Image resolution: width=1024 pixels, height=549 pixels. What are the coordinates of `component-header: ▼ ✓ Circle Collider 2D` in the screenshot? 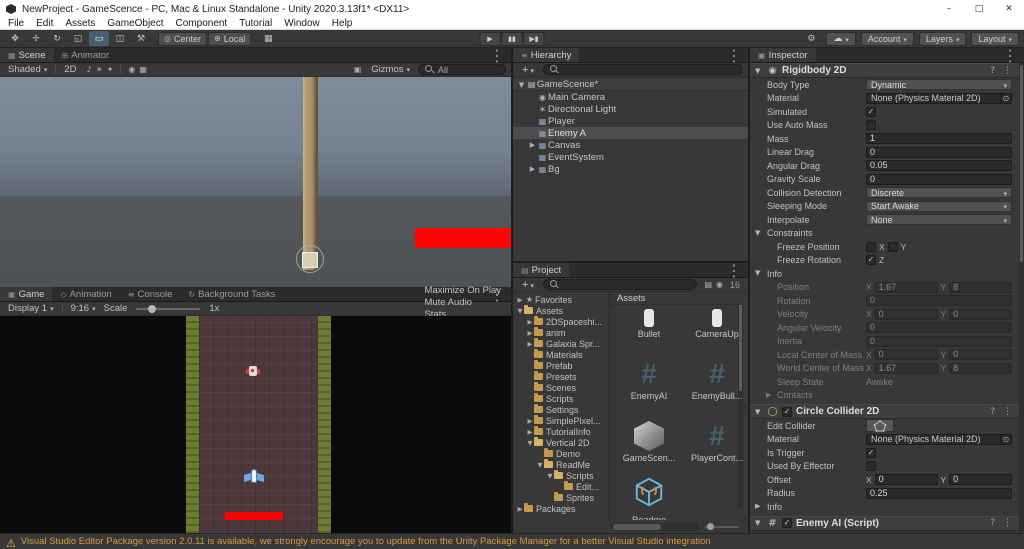 It's located at (884, 411).